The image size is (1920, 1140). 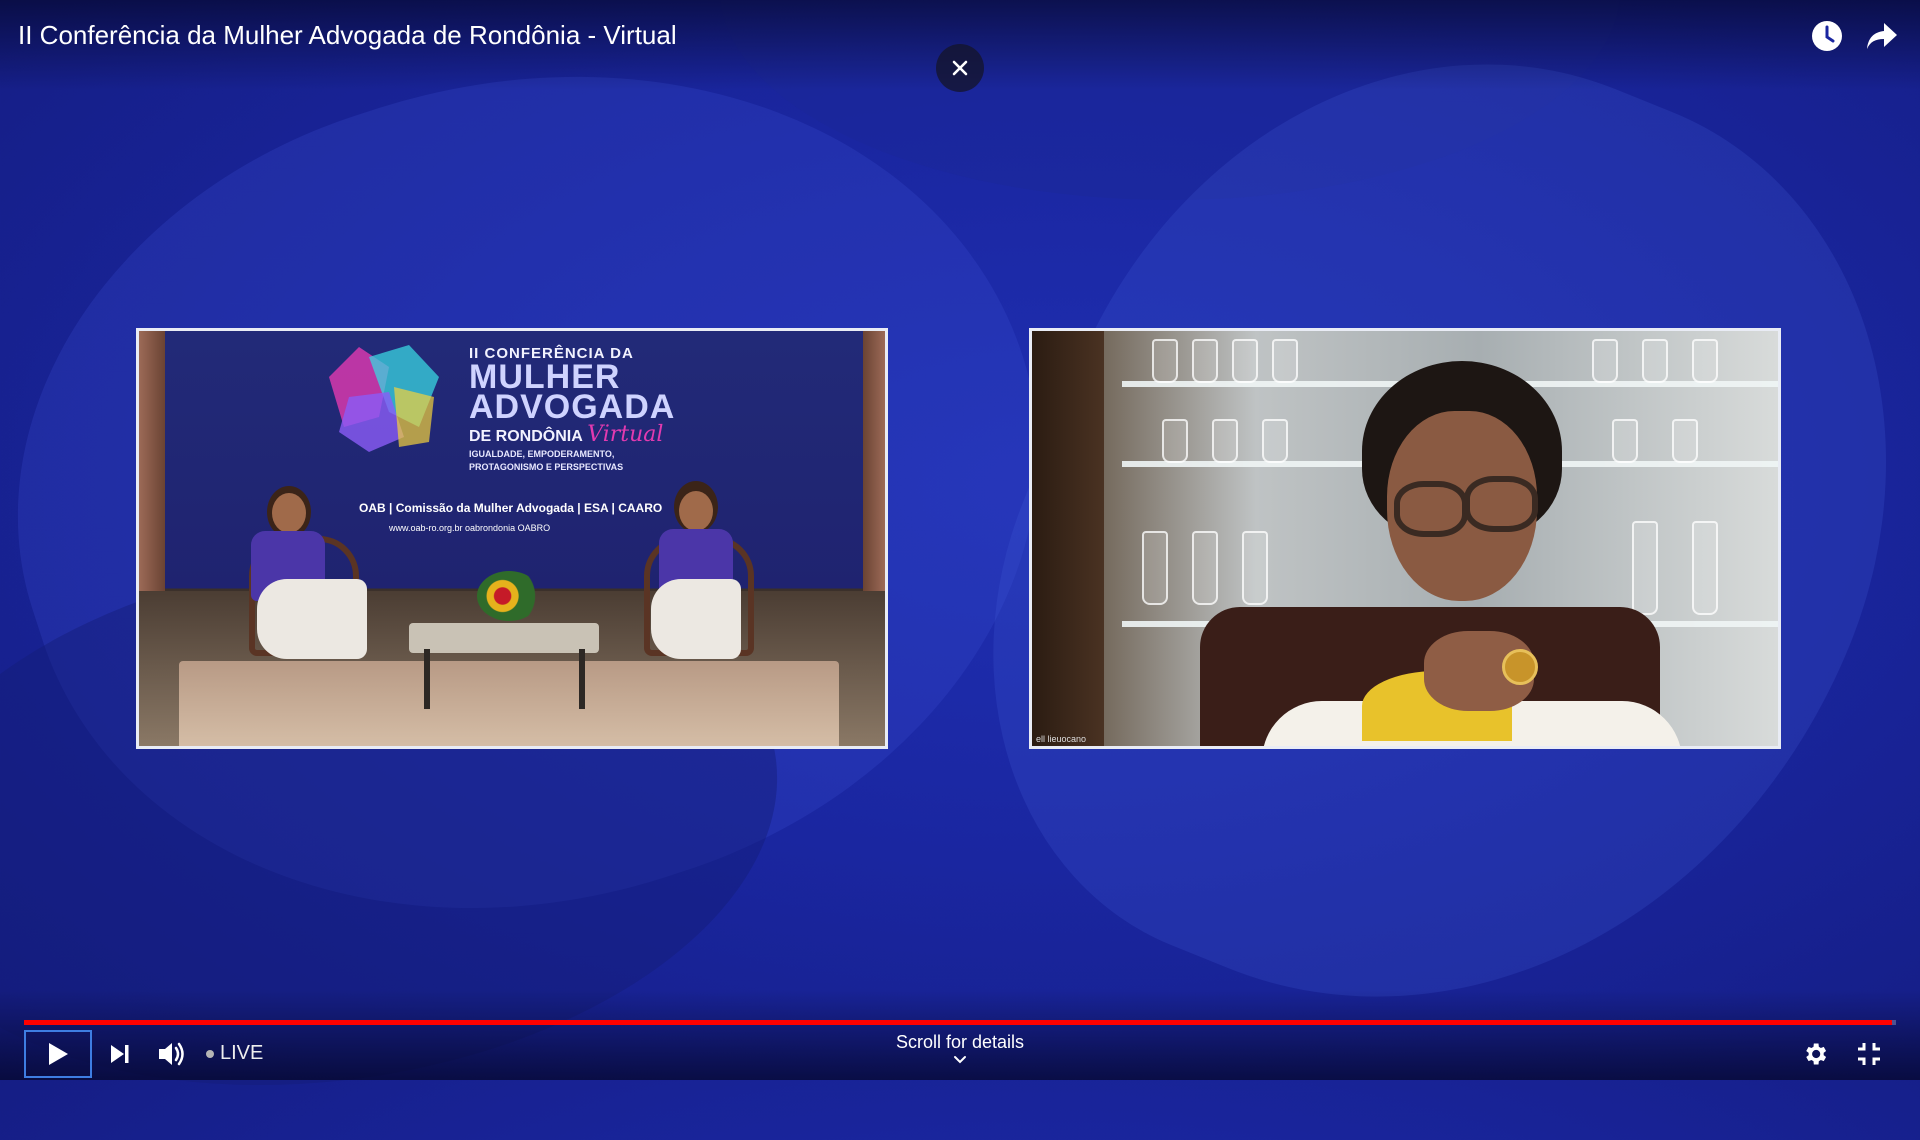 What do you see at coordinates (546, 467) in the screenshot?
I see `banner-subtitle: PROTAGONISMO E PERSPECTIVAS` at bounding box center [546, 467].